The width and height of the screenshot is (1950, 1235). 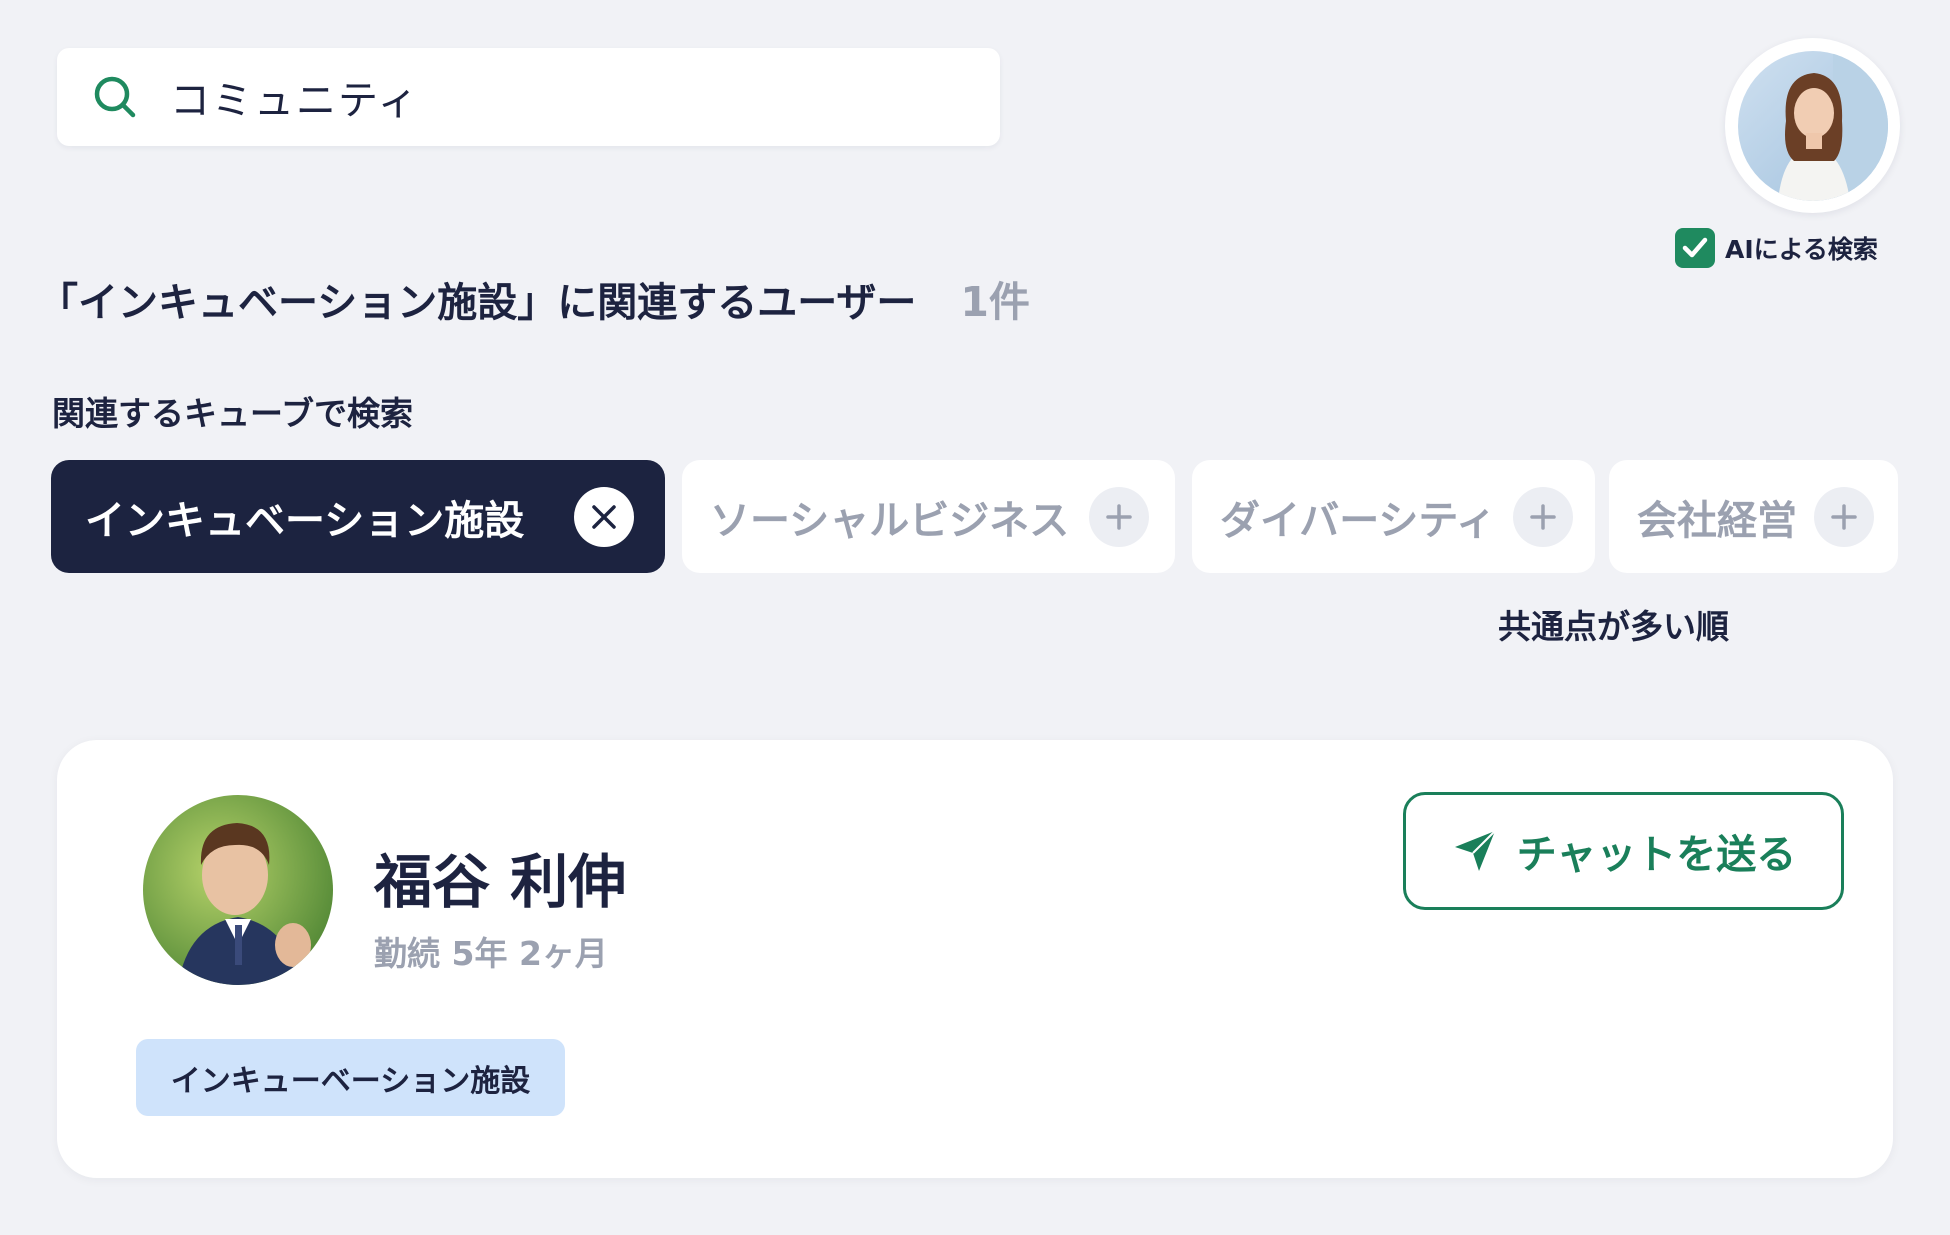 What do you see at coordinates (1475, 850) in the screenshot?
I see `send-icon` at bounding box center [1475, 850].